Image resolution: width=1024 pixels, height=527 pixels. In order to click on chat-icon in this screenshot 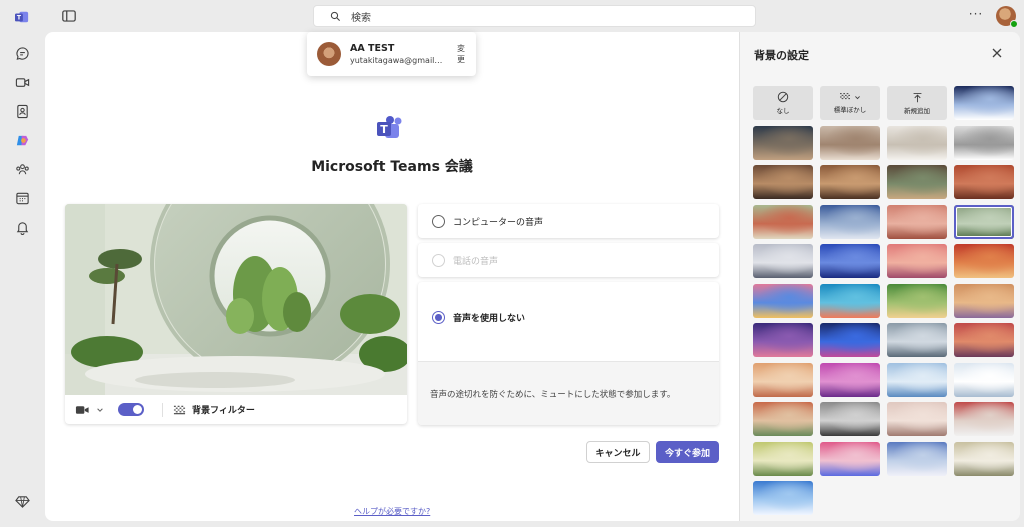, I will do `click(22, 53)`.